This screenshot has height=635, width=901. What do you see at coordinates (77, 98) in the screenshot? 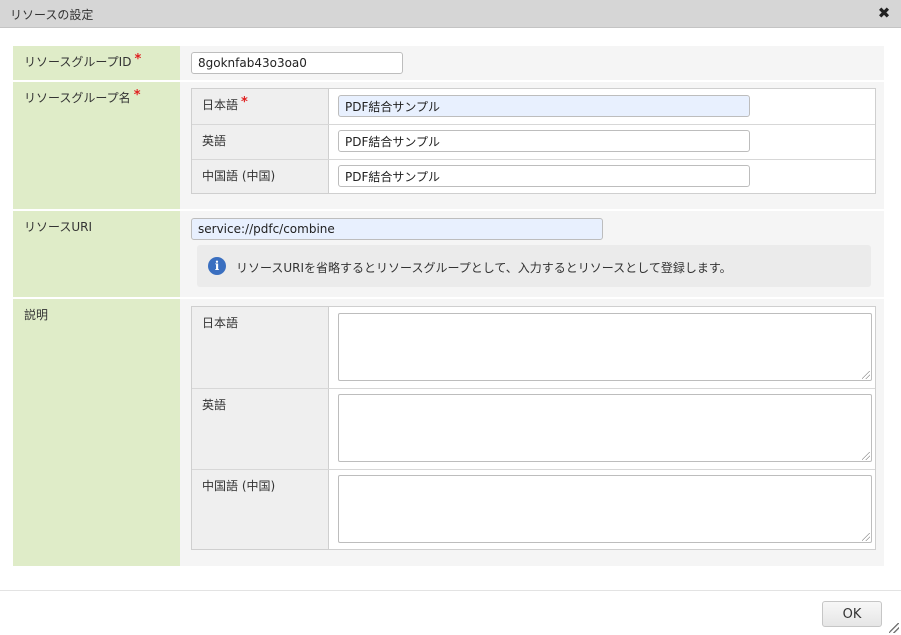
I see `group-name-label: リソースグループ名` at bounding box center [77, 98].